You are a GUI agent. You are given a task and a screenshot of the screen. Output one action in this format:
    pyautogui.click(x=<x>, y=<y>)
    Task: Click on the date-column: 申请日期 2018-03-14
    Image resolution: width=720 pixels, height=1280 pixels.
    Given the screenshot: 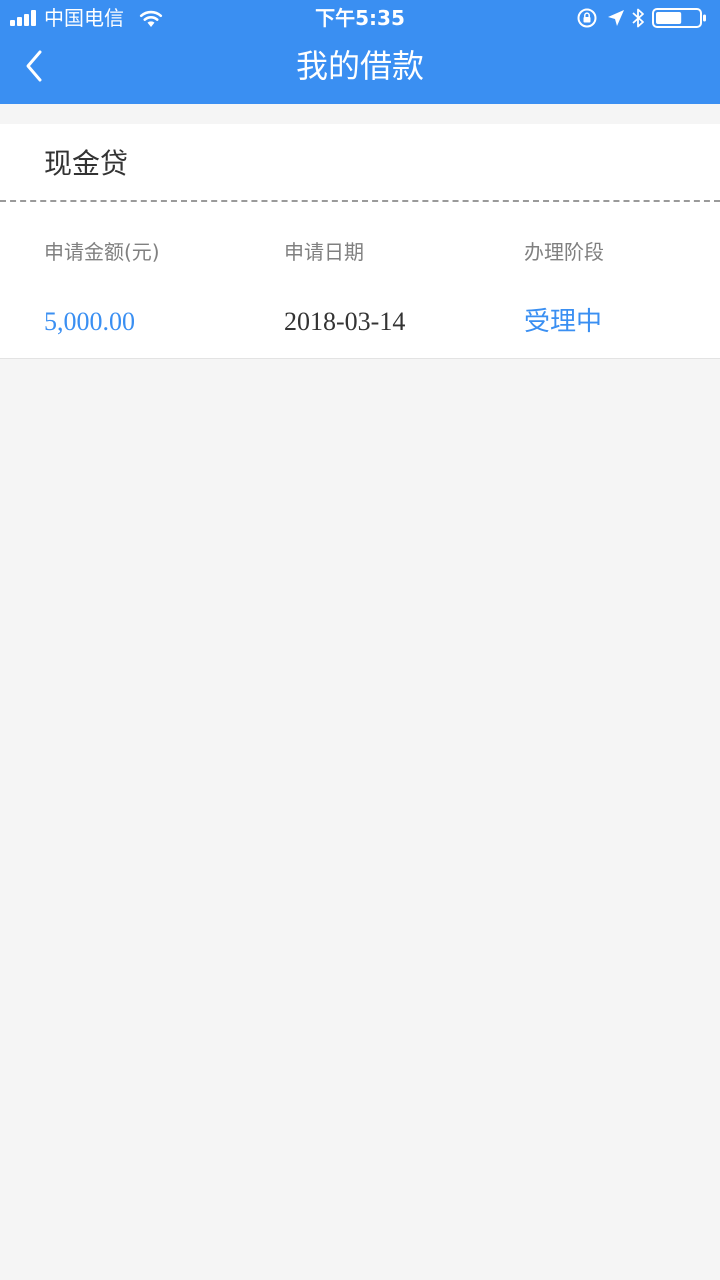 What is the action you would take?
    pyautogui.click(x=394, y=287)
    